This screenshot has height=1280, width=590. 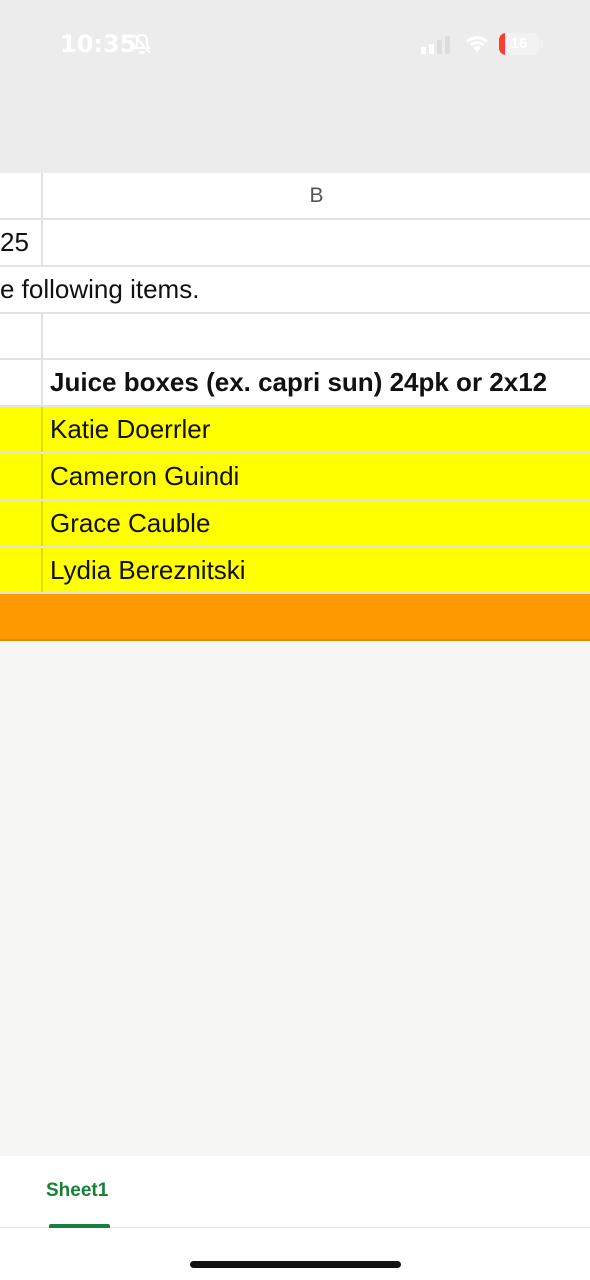 What do you see at coordinates (21, 429) in the screenshot?
I see `cell-a5` at bounding box center [21, 429].